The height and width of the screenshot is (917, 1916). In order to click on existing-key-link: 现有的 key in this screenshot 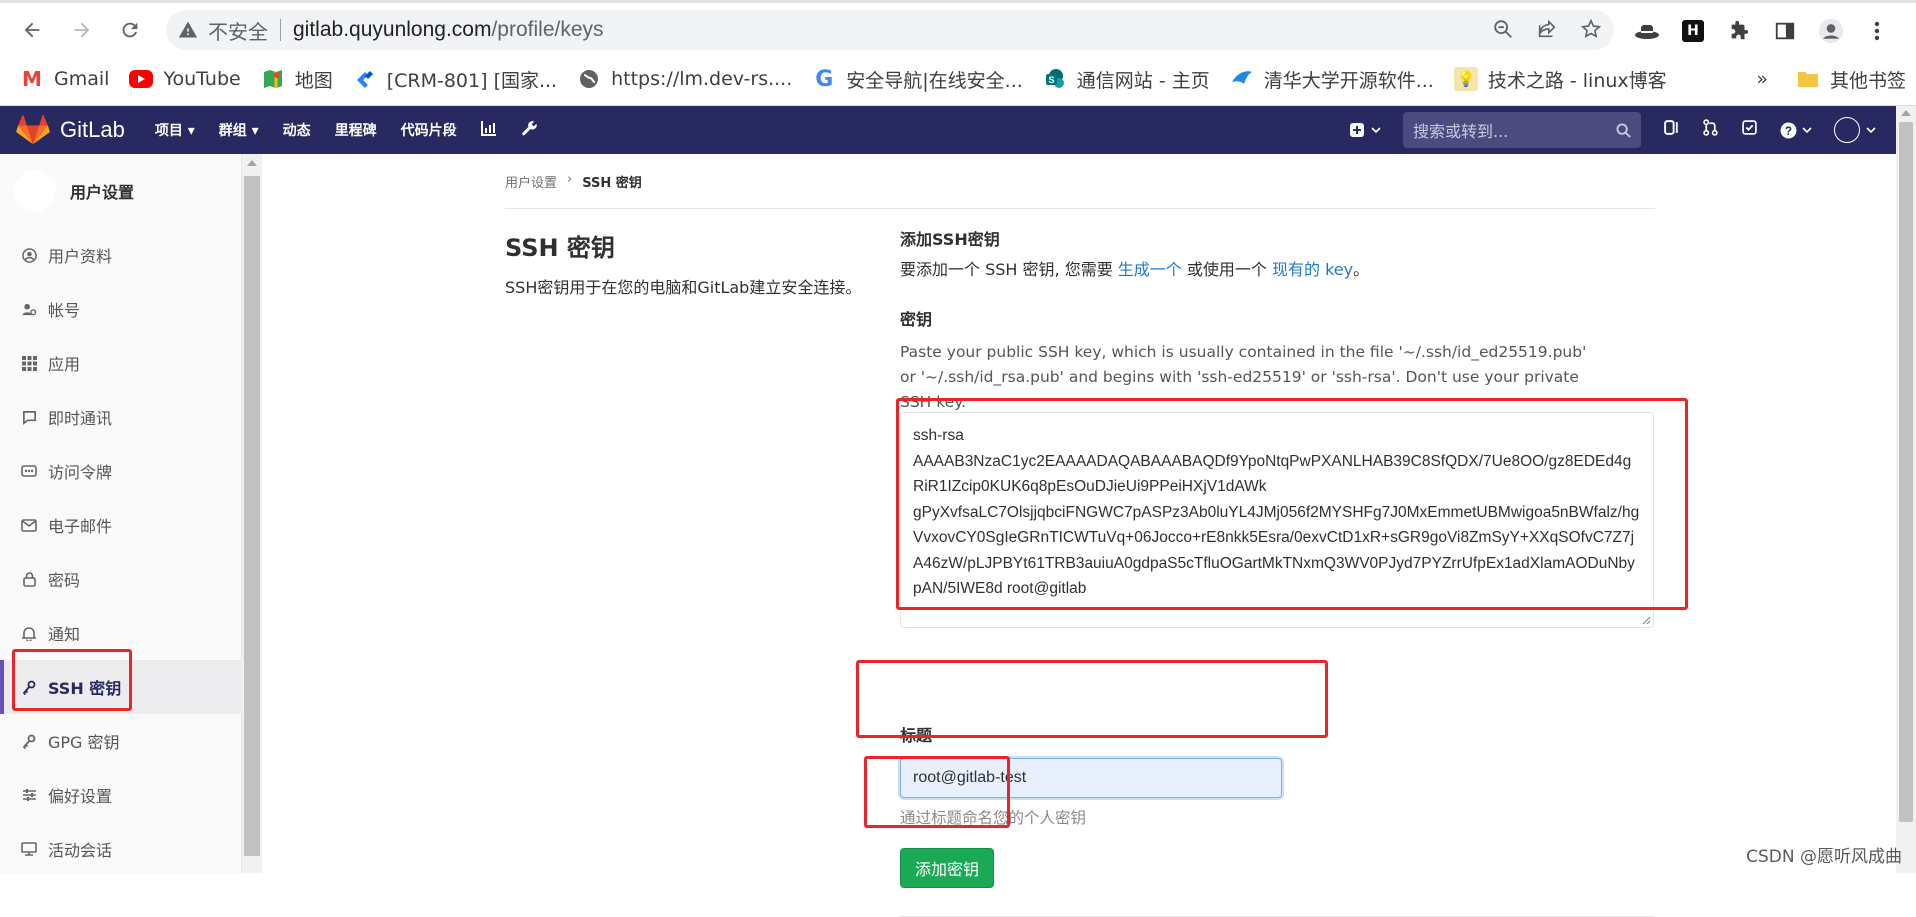, I will do `click(1312, 269)`.